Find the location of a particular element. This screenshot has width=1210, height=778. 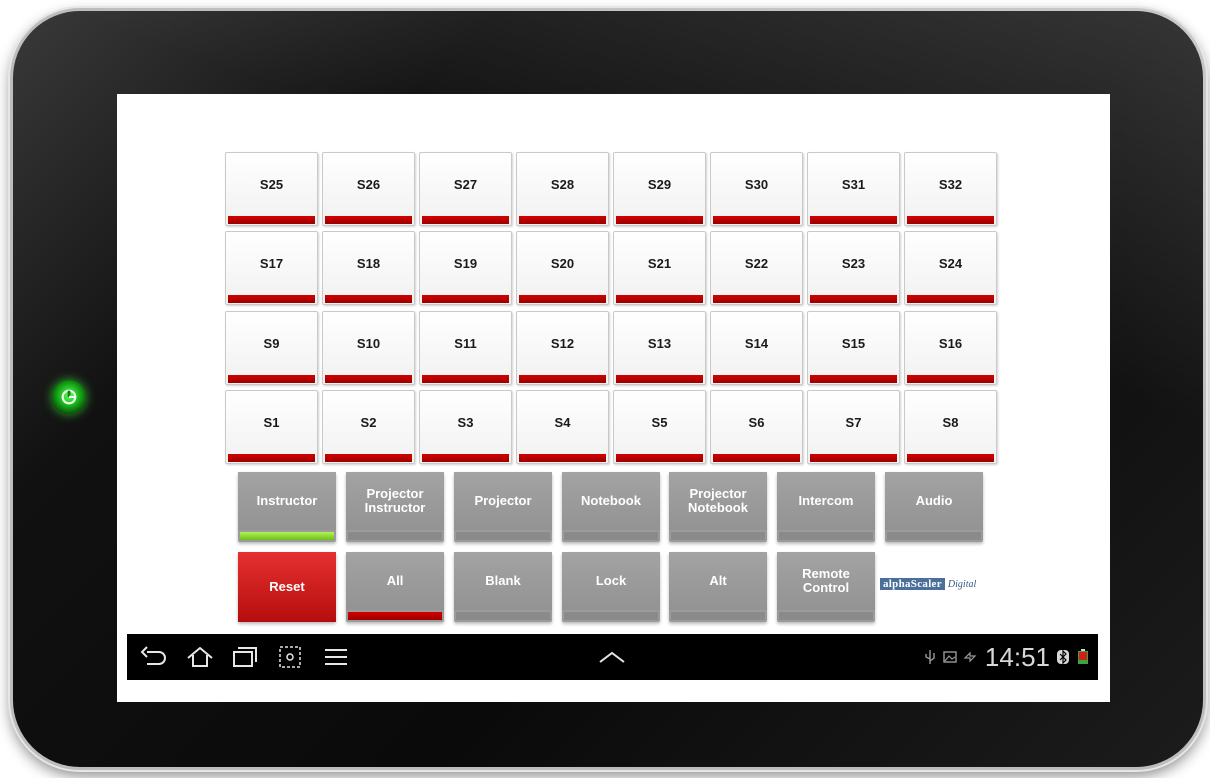

source-button: S22 is located at coordinates (756, 268).